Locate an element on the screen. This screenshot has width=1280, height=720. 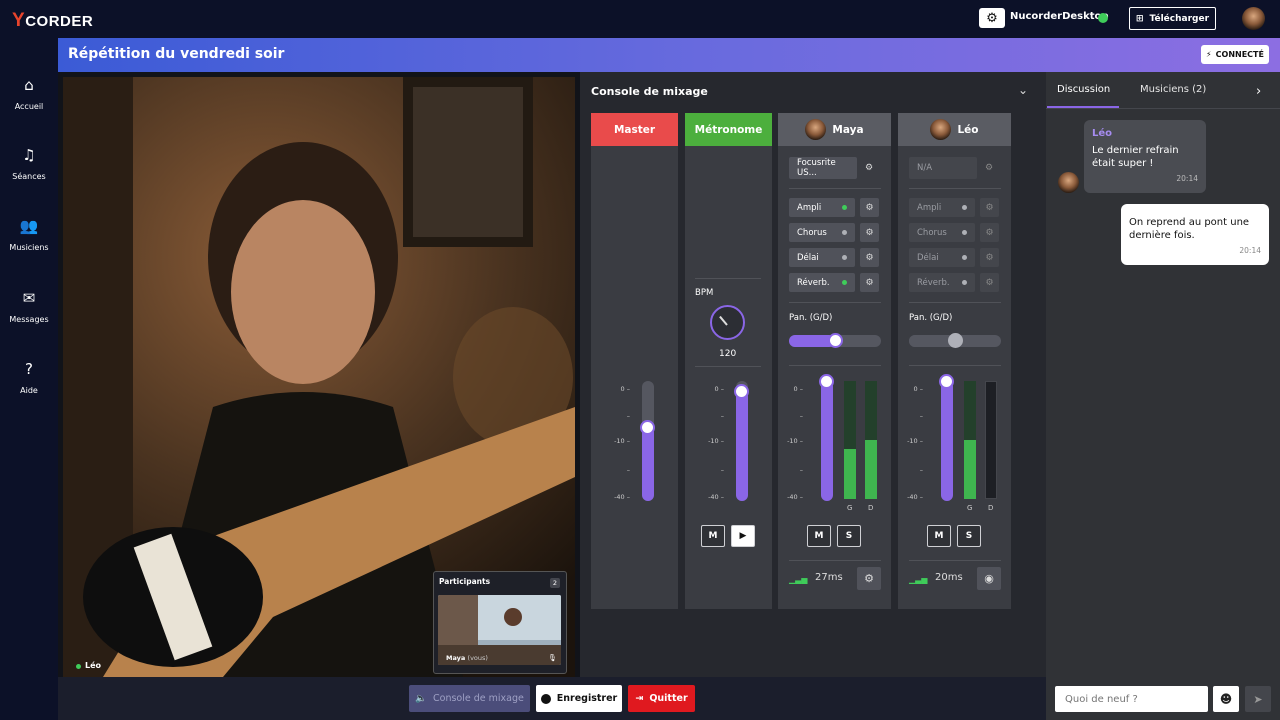
mixer-console-button: 🔈 Console de mixage is located at coordinates (469, 698).